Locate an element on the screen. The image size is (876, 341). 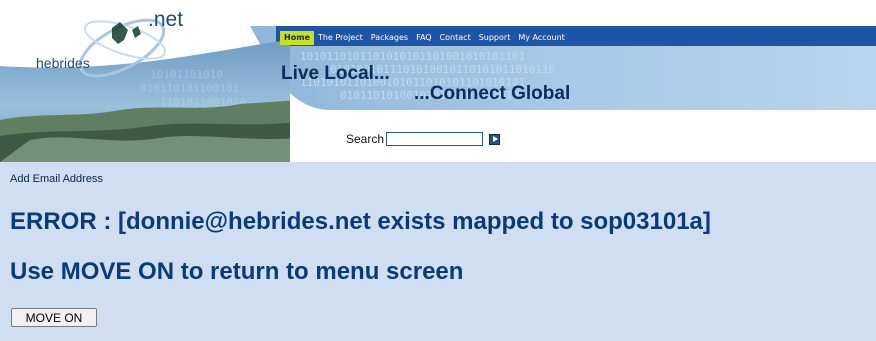
search-bar: Search is located at coordinates (423, 139).